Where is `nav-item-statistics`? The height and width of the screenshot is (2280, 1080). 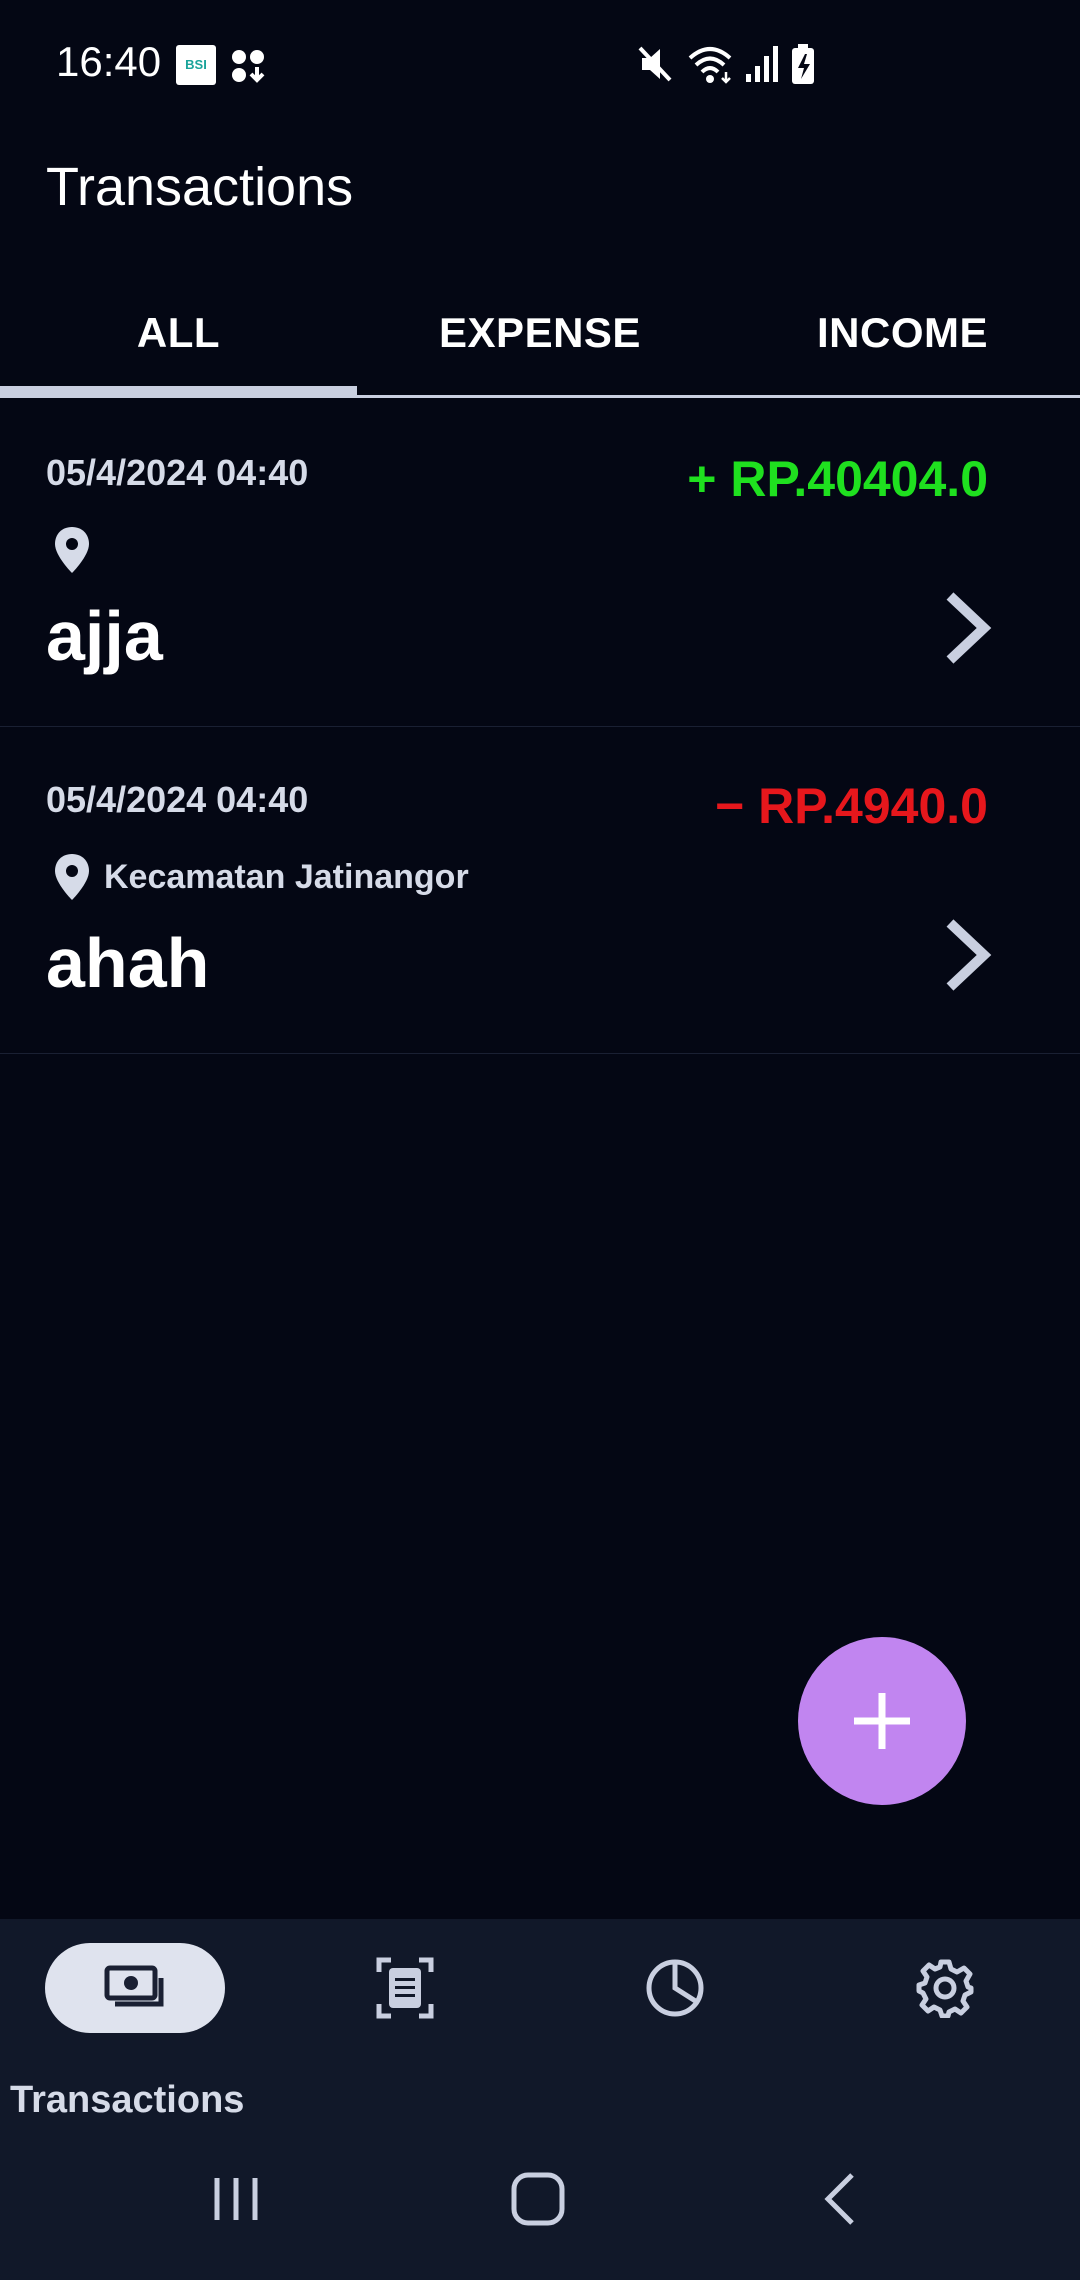
nav-item-statistics is located at coordinates (675, 2019).